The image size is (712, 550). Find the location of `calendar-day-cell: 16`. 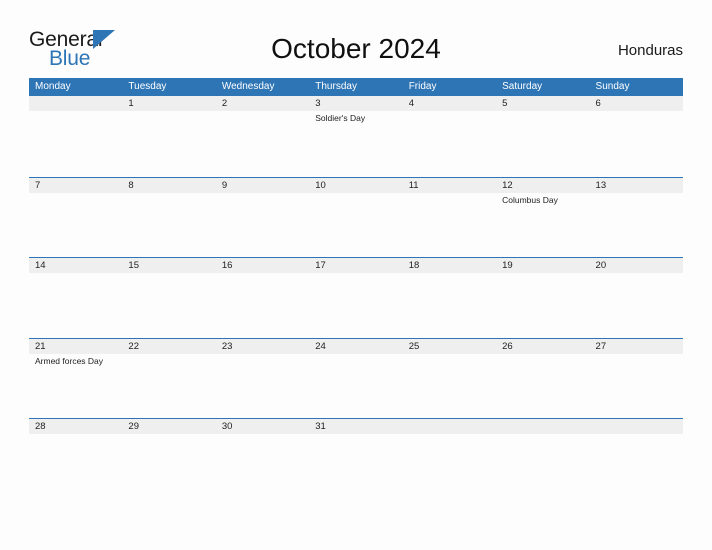

calendar-day-cell: 16 is located at coordinates (262, 297).